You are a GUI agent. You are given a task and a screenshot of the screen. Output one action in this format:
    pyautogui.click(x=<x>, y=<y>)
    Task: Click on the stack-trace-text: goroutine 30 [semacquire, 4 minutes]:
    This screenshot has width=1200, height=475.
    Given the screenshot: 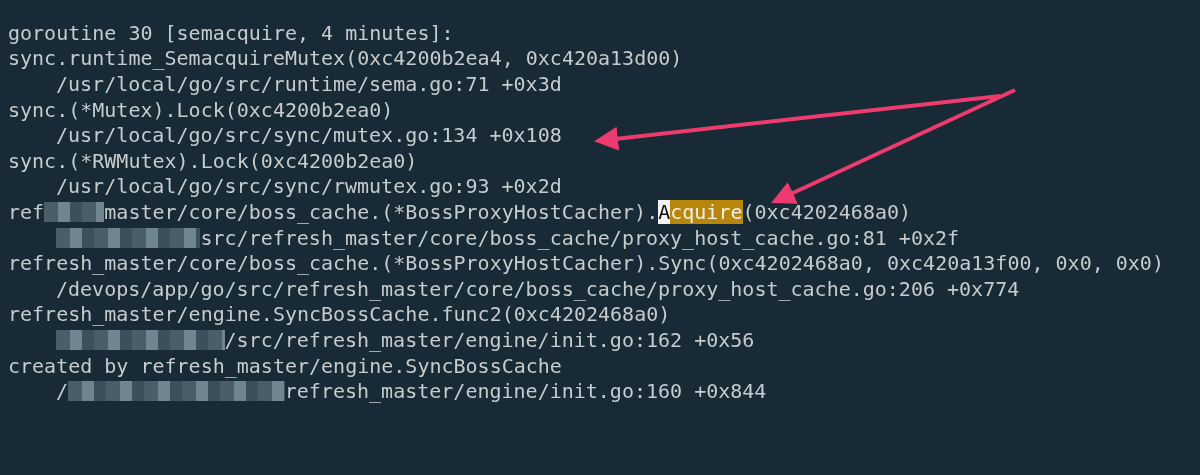 What is the action you would take?
    pyautogui.click(x=231, y=32)
    